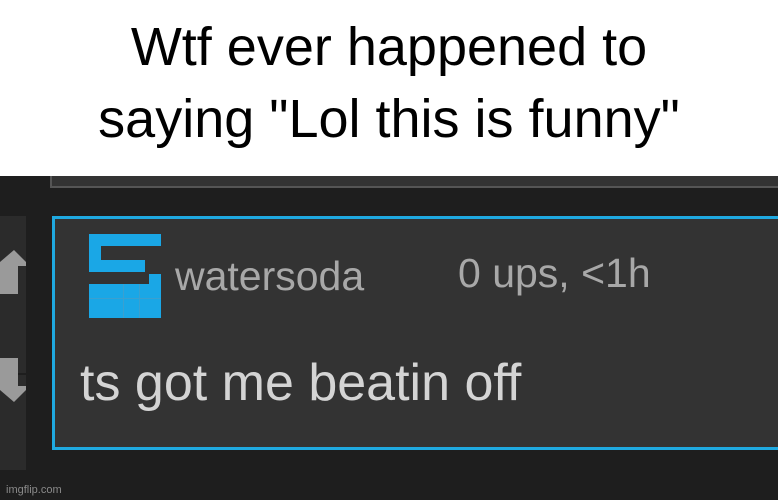 The height and width of the screenshot is (500, 778). Describe the element at coordinates (554, 273) in the screenshot. I see `comment-meta: 0 ups, <1h` at that location.